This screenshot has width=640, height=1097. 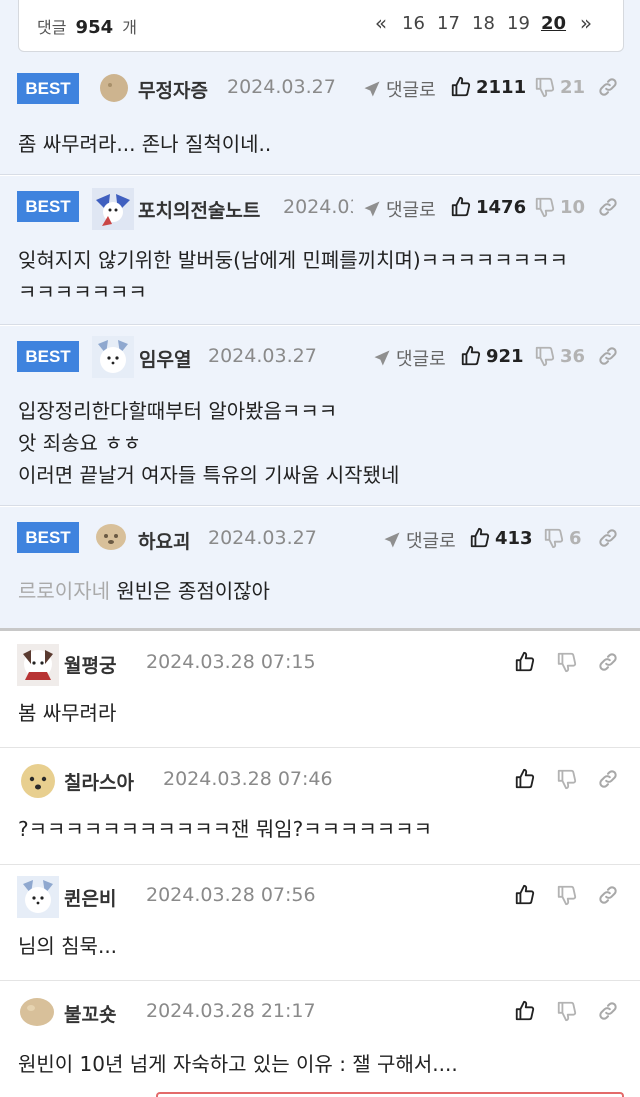 I want to click on pagination-prev-button: «, so click(x=381, y=23).